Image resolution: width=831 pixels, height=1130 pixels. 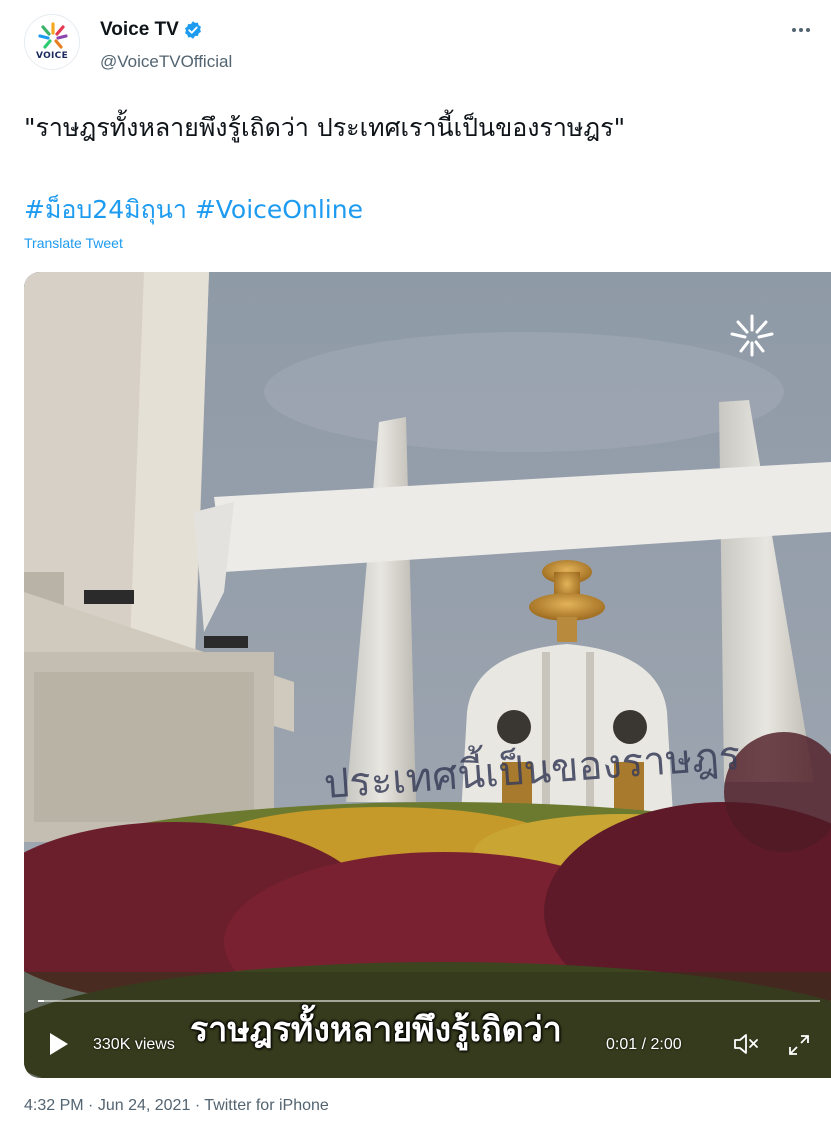 I want to click on name-row: Voice TV, so click(x=151, y=30).